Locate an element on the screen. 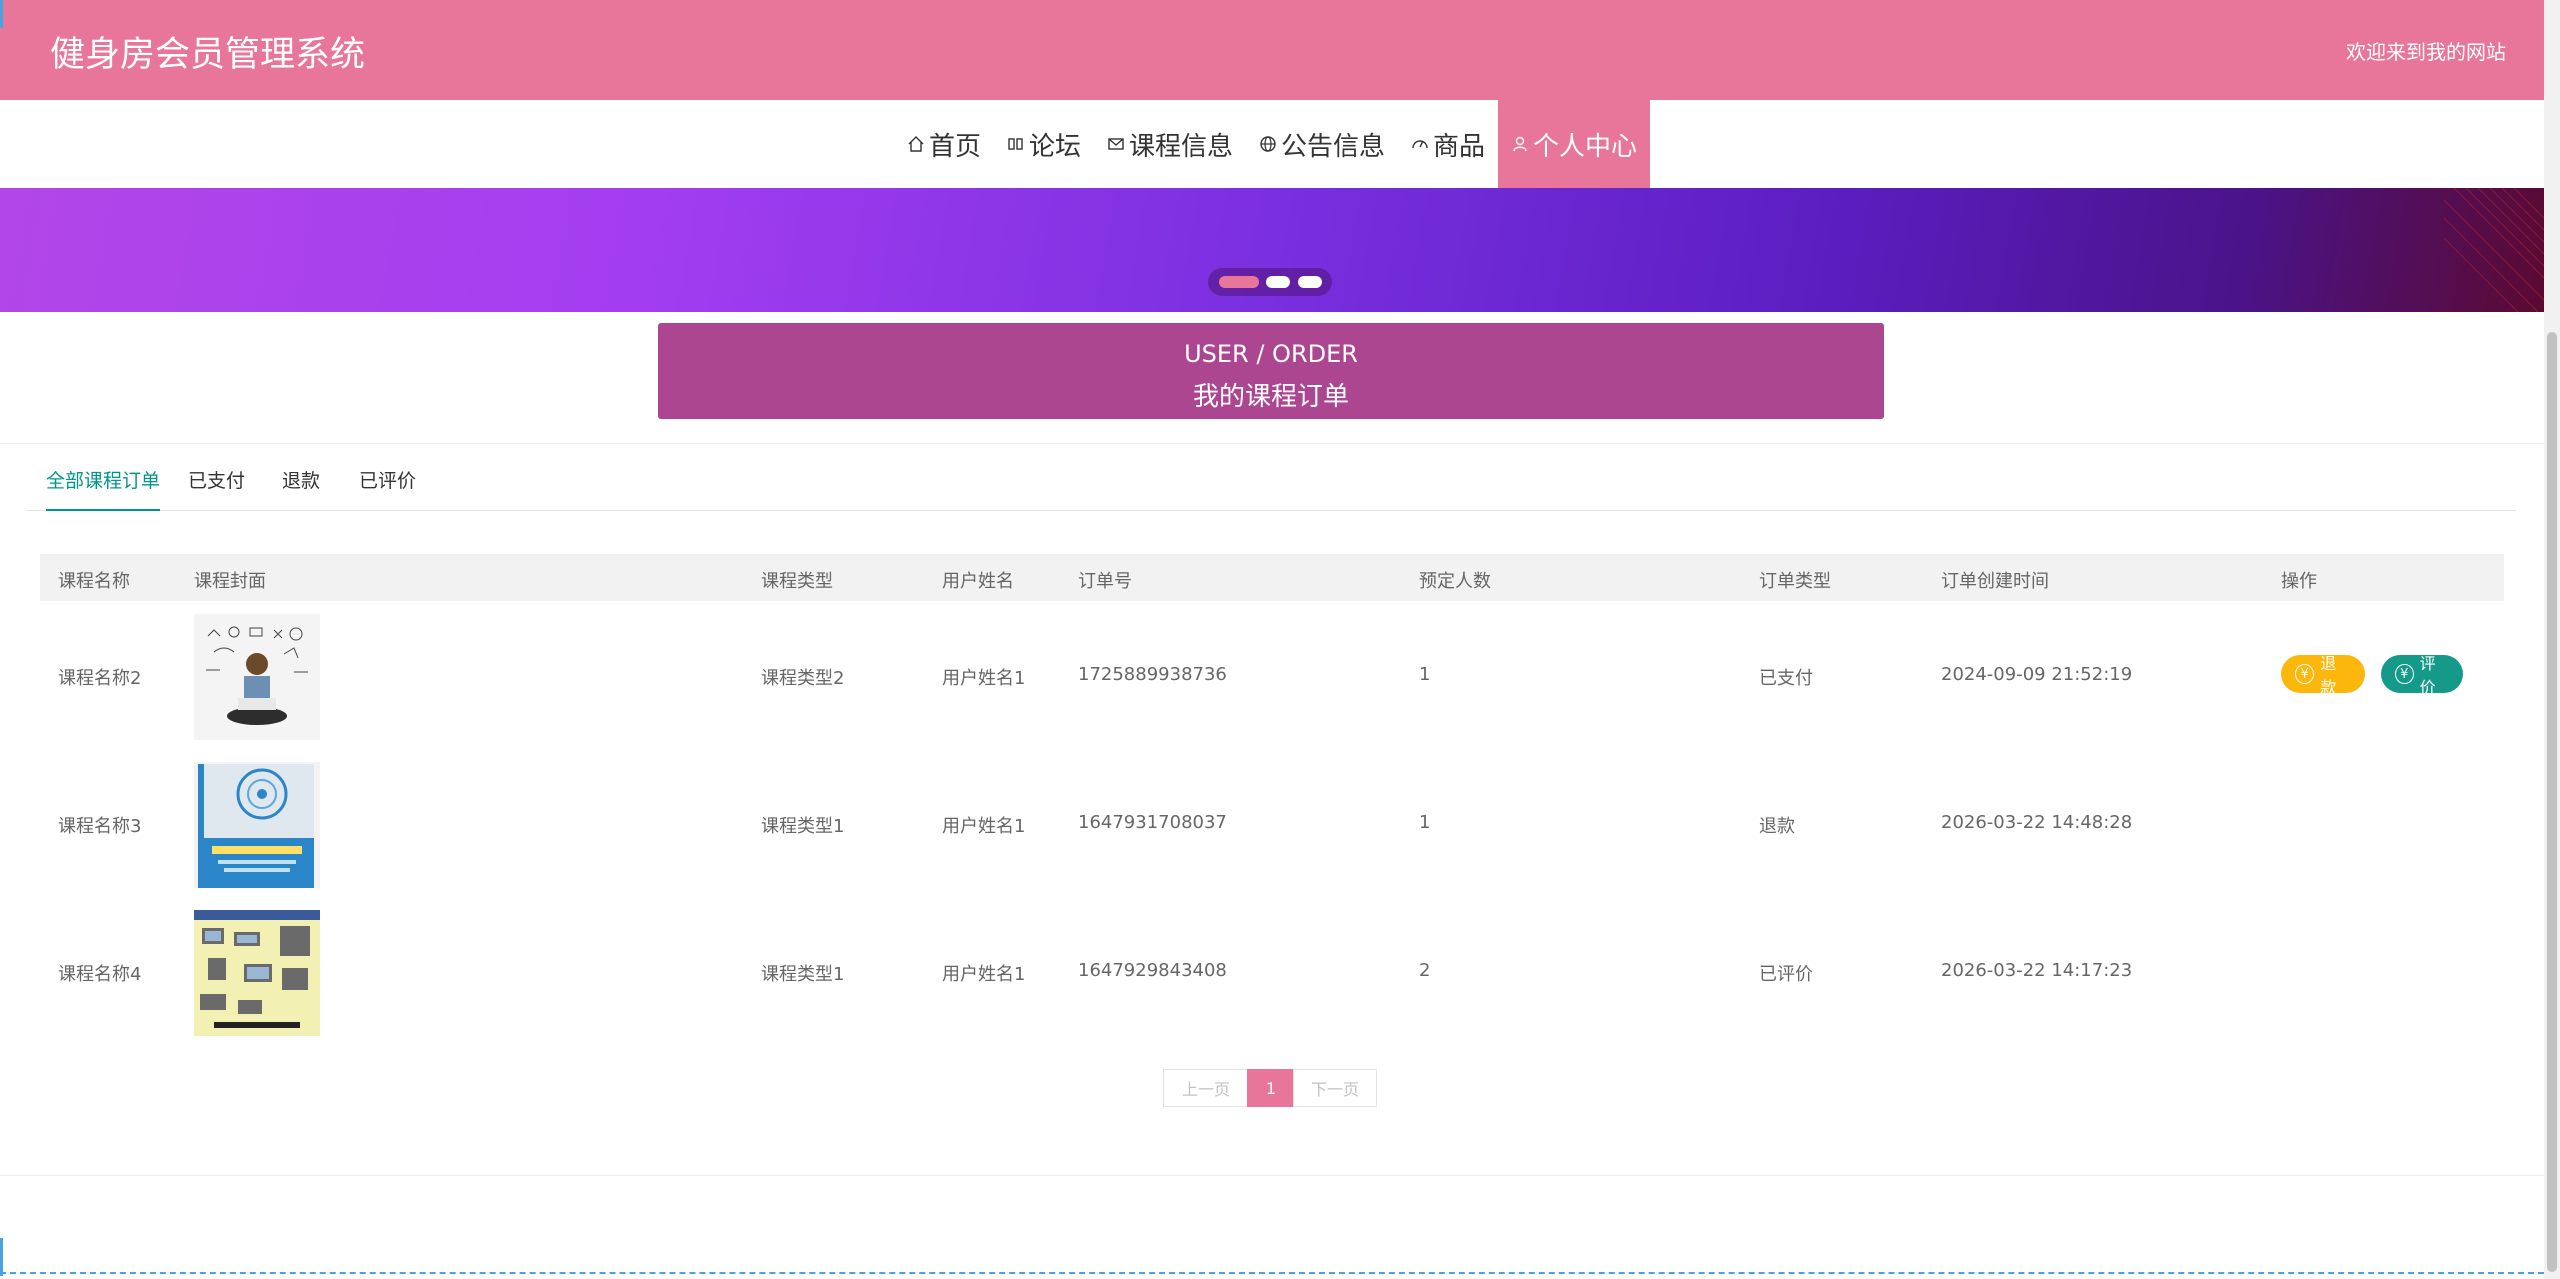  cell-created: 2026-03-22 14:48:28 is located at coordinates (2037, 822).